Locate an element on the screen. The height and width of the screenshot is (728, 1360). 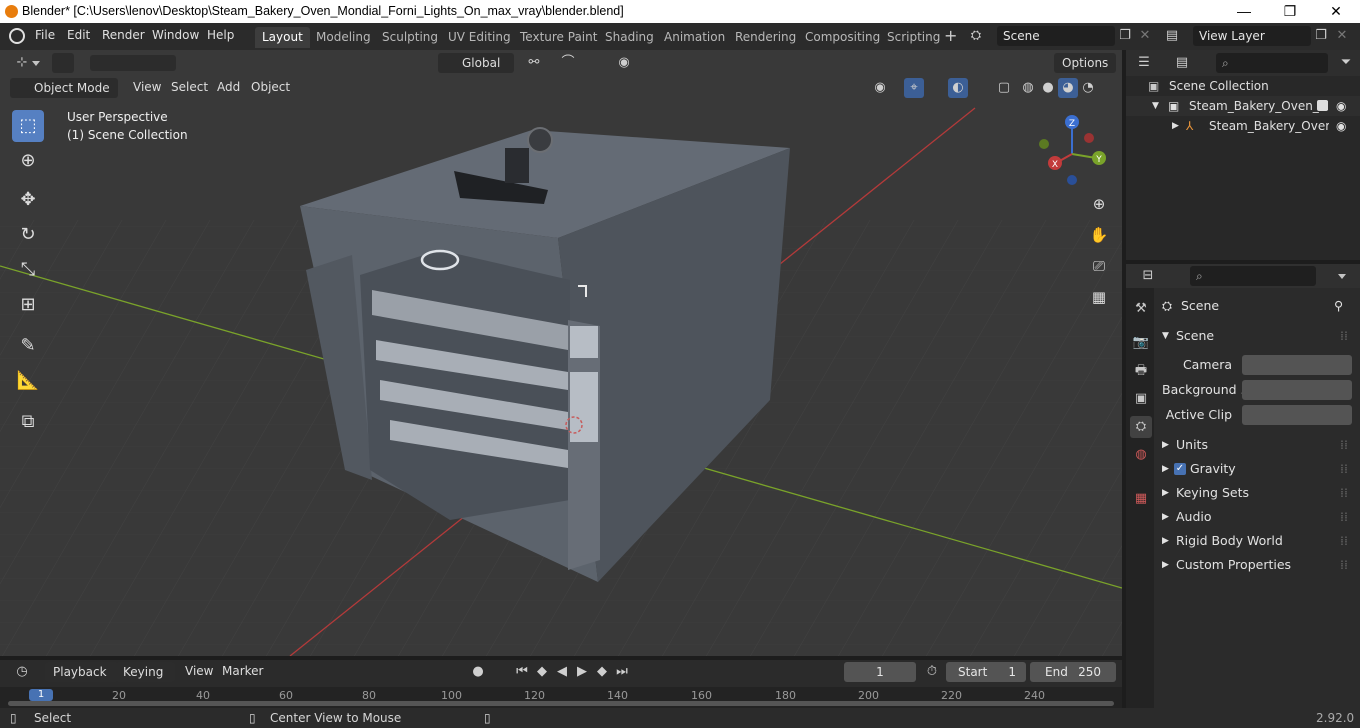
minimize-button: — is located at coordinates (1244, 11).